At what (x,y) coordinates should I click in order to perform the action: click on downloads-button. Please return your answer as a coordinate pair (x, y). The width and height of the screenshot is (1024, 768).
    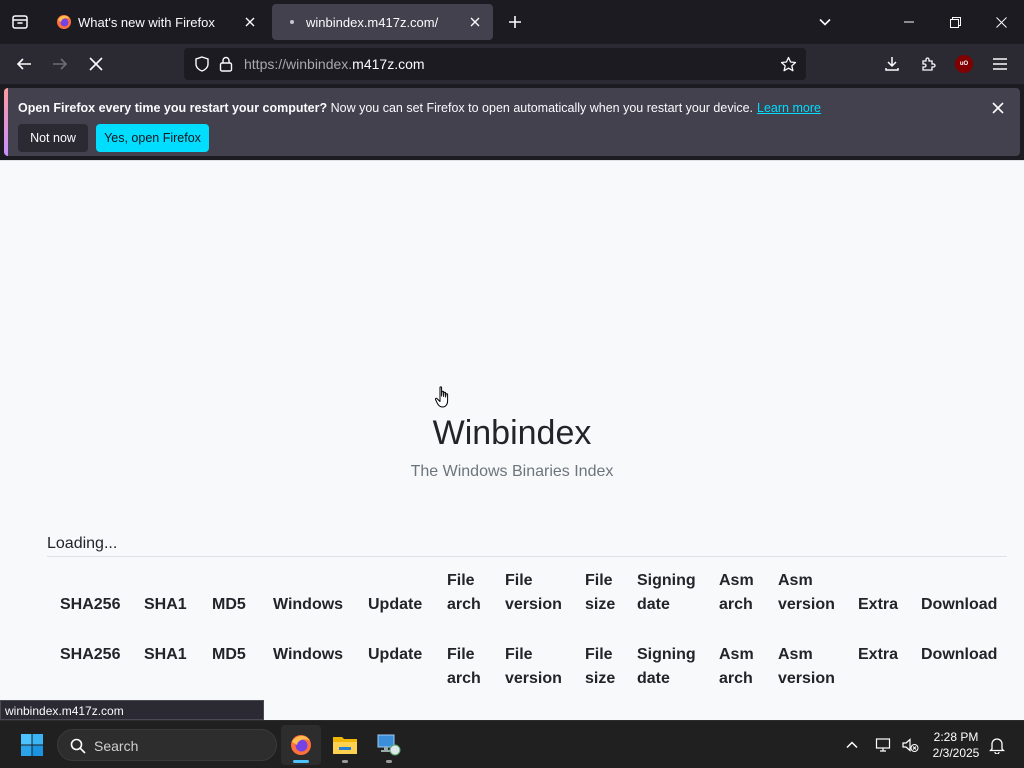
    Looking at the image, I should click on (892, 64).